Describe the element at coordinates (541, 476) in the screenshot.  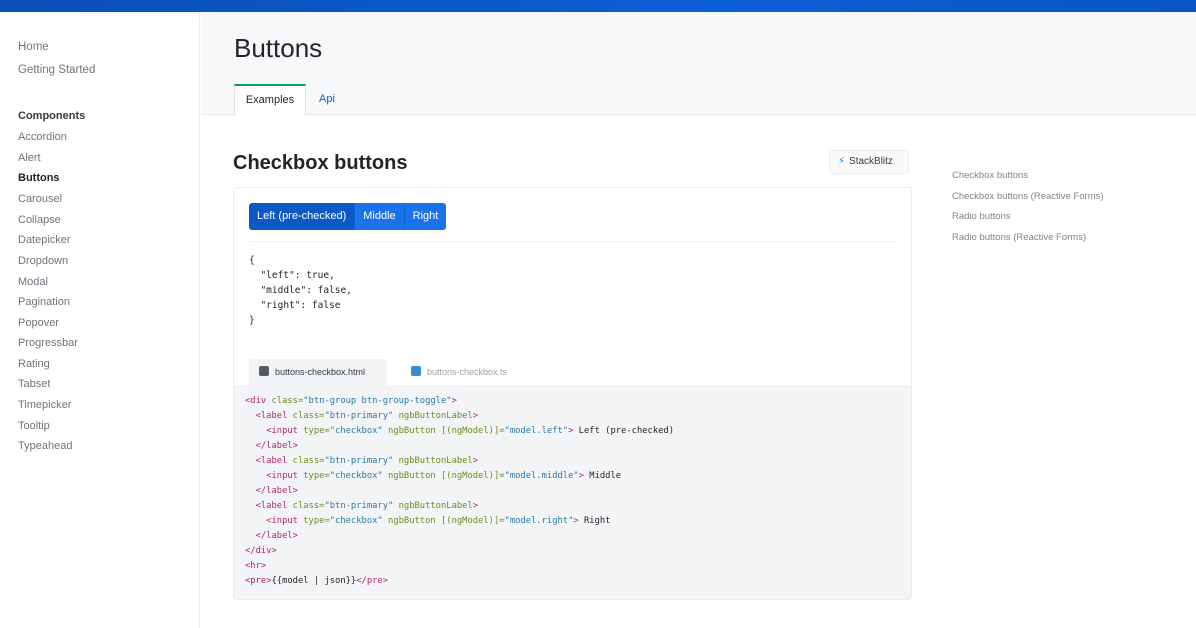
I see `code-token: "model.middle"` at that location.